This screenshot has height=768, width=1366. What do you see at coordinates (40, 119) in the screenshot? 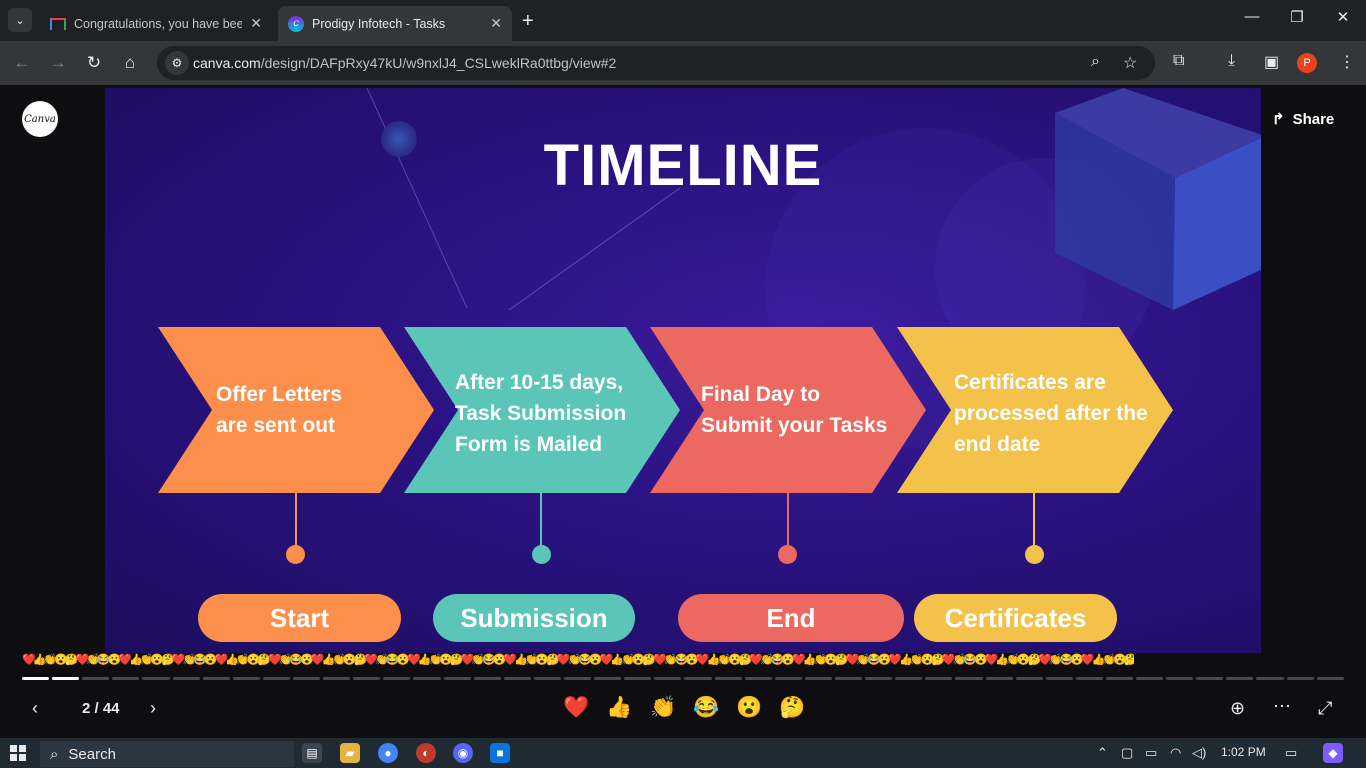
I see `canva-logo: Canva` at bounding box center [40, 119].